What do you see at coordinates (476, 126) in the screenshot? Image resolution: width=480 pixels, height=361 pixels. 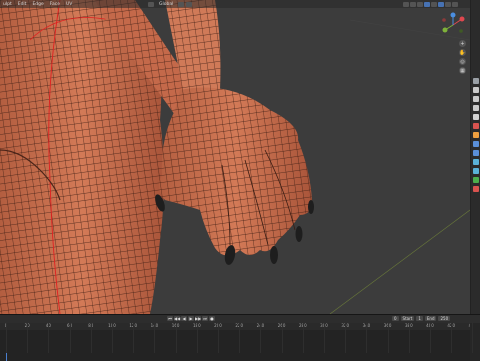 I see `world-icon` at bounding box center [476, 126].